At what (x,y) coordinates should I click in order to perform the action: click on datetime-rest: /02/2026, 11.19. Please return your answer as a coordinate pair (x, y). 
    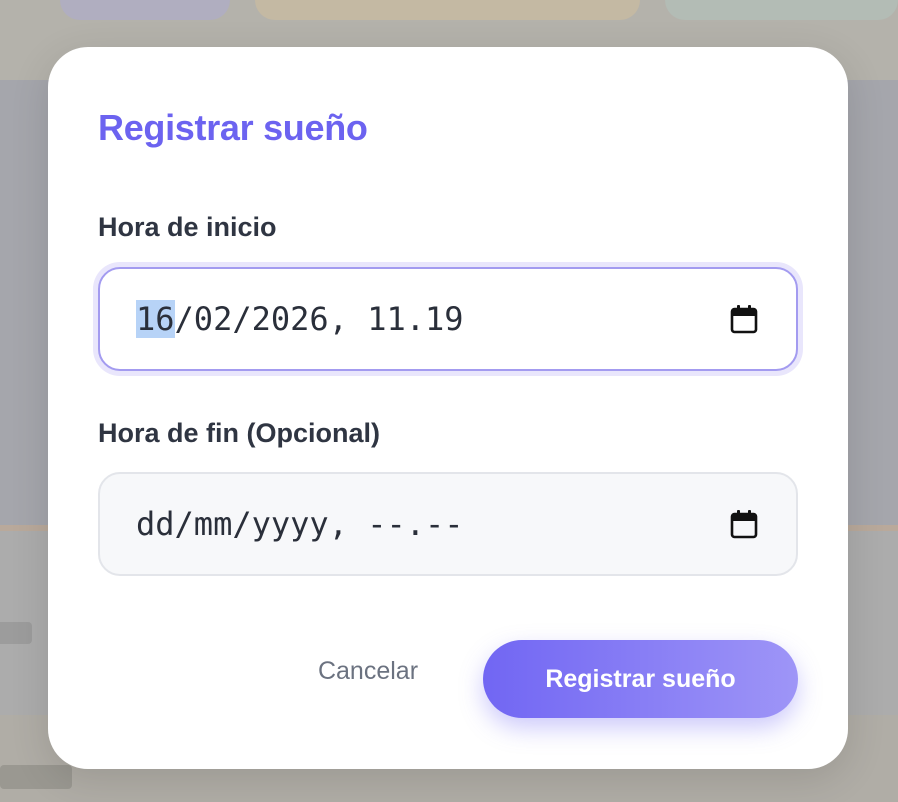
    Looking at the image, I should click on (319, 319).